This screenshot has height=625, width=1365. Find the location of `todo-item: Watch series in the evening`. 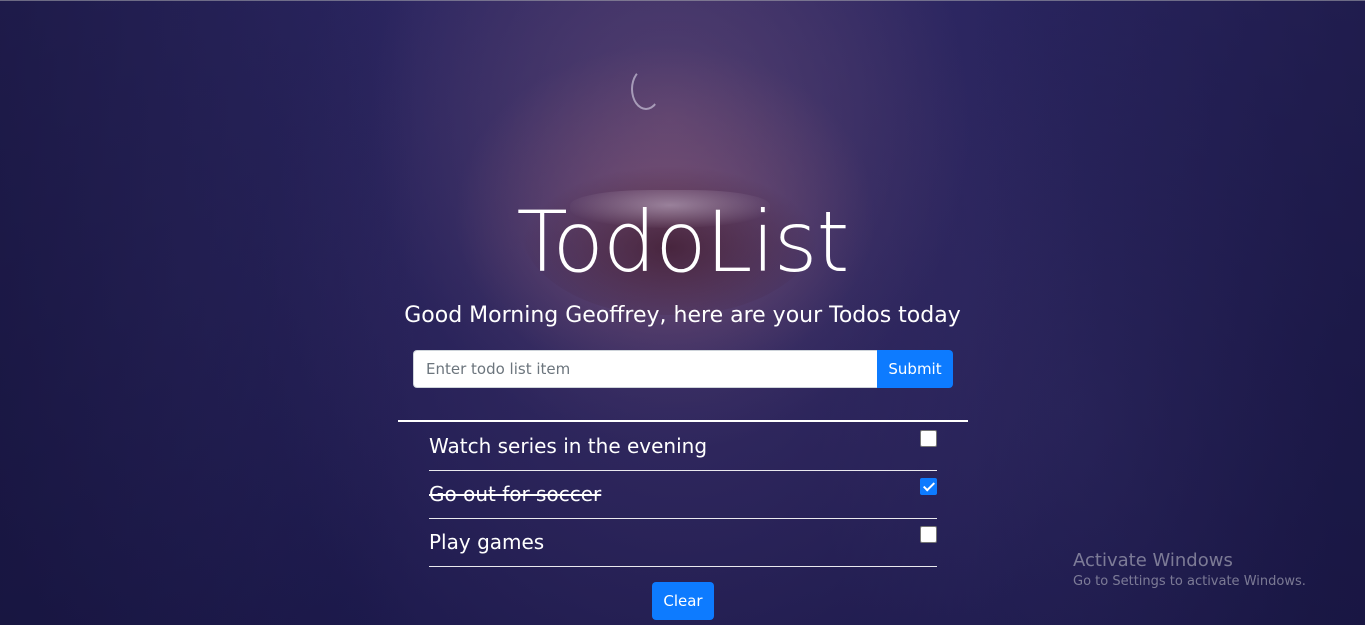

todo-item: Watch series in the evening is located at coordinates (683, 447).